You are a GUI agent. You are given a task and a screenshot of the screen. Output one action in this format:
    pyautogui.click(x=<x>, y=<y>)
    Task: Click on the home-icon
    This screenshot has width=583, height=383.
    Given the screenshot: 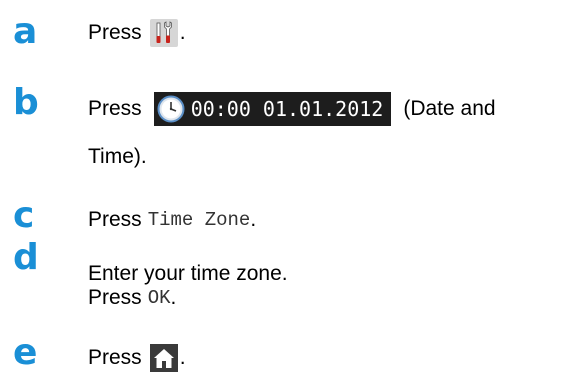 What is the action you would take?
    pyautogui.click(x=163, y=358)
    